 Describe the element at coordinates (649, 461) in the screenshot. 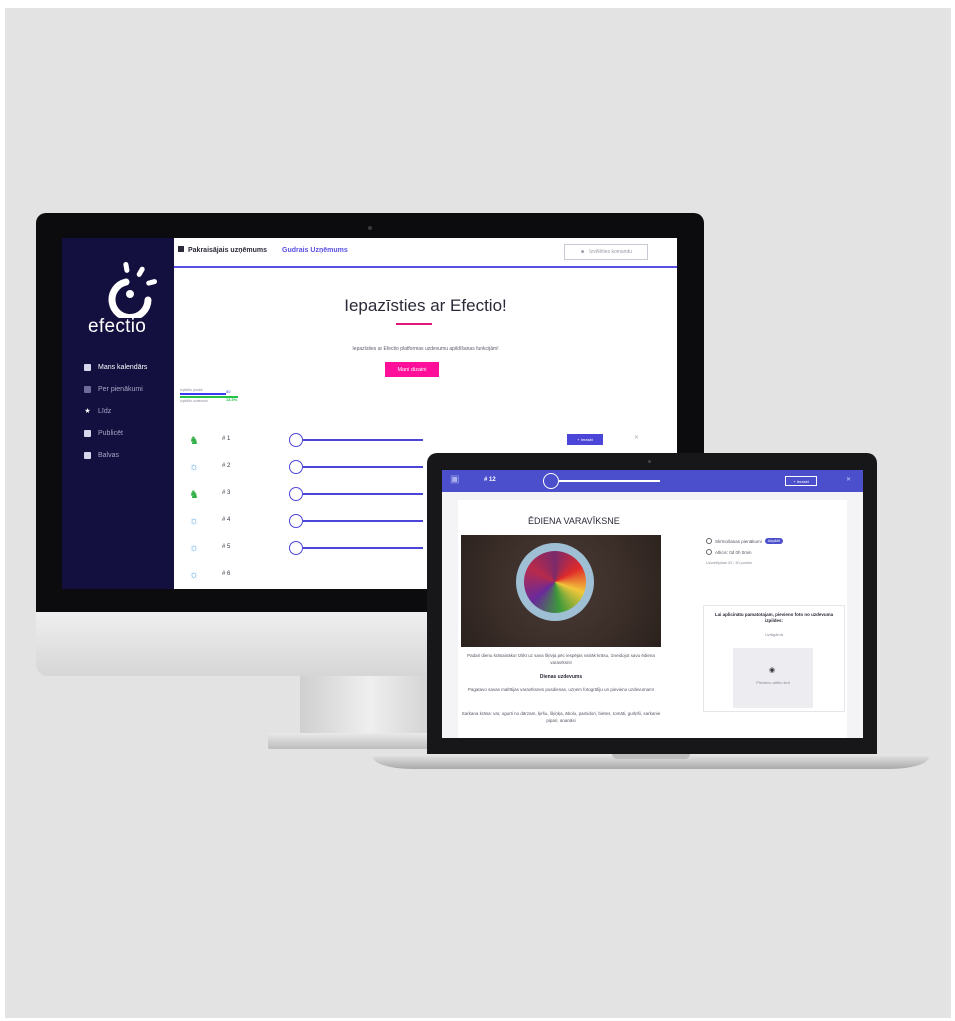

I see `laptop-camera` at that location.